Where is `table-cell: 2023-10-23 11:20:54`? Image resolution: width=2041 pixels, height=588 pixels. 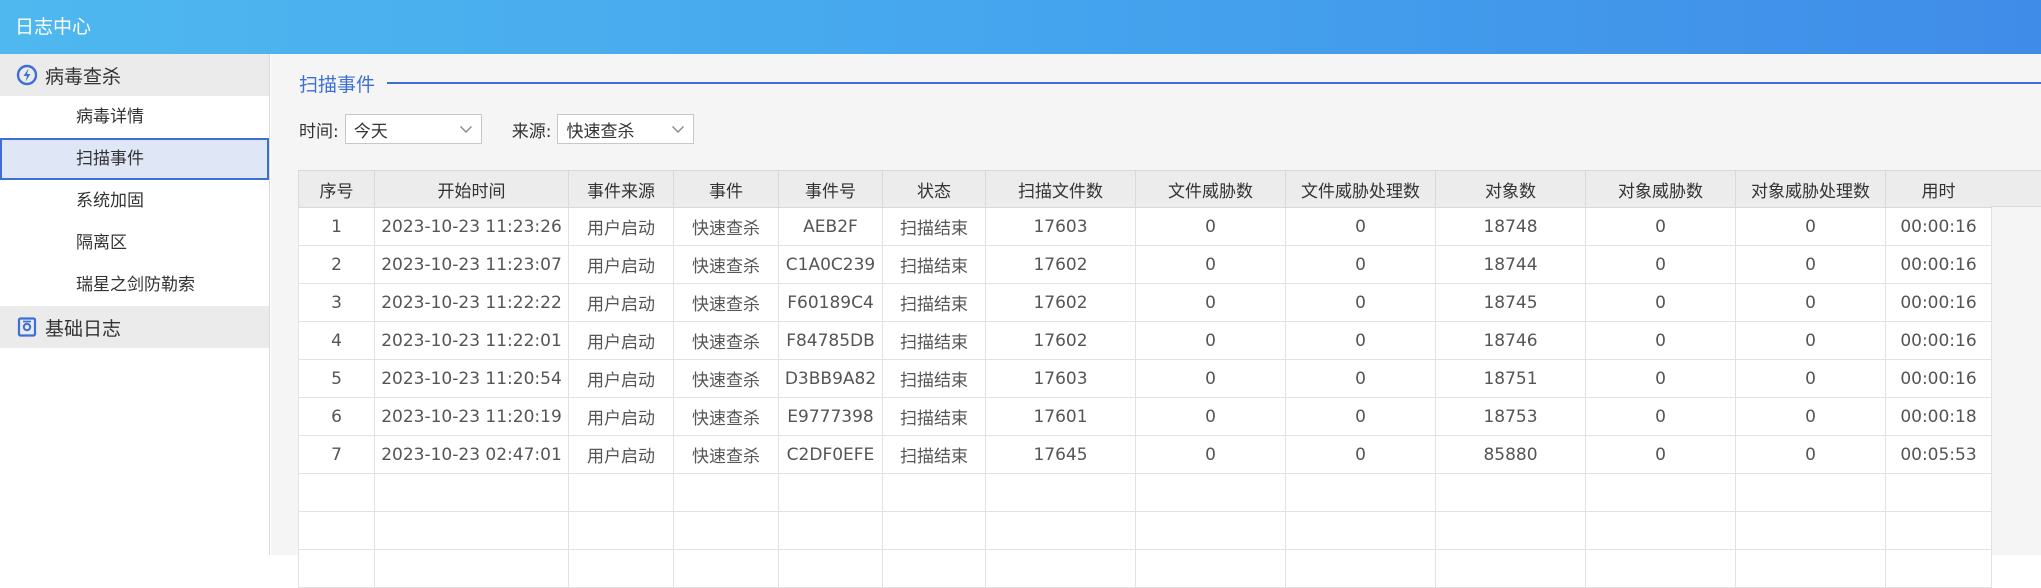 table-cell: 2023-10-23 11:20:54 is located at coordinates (471, 378).